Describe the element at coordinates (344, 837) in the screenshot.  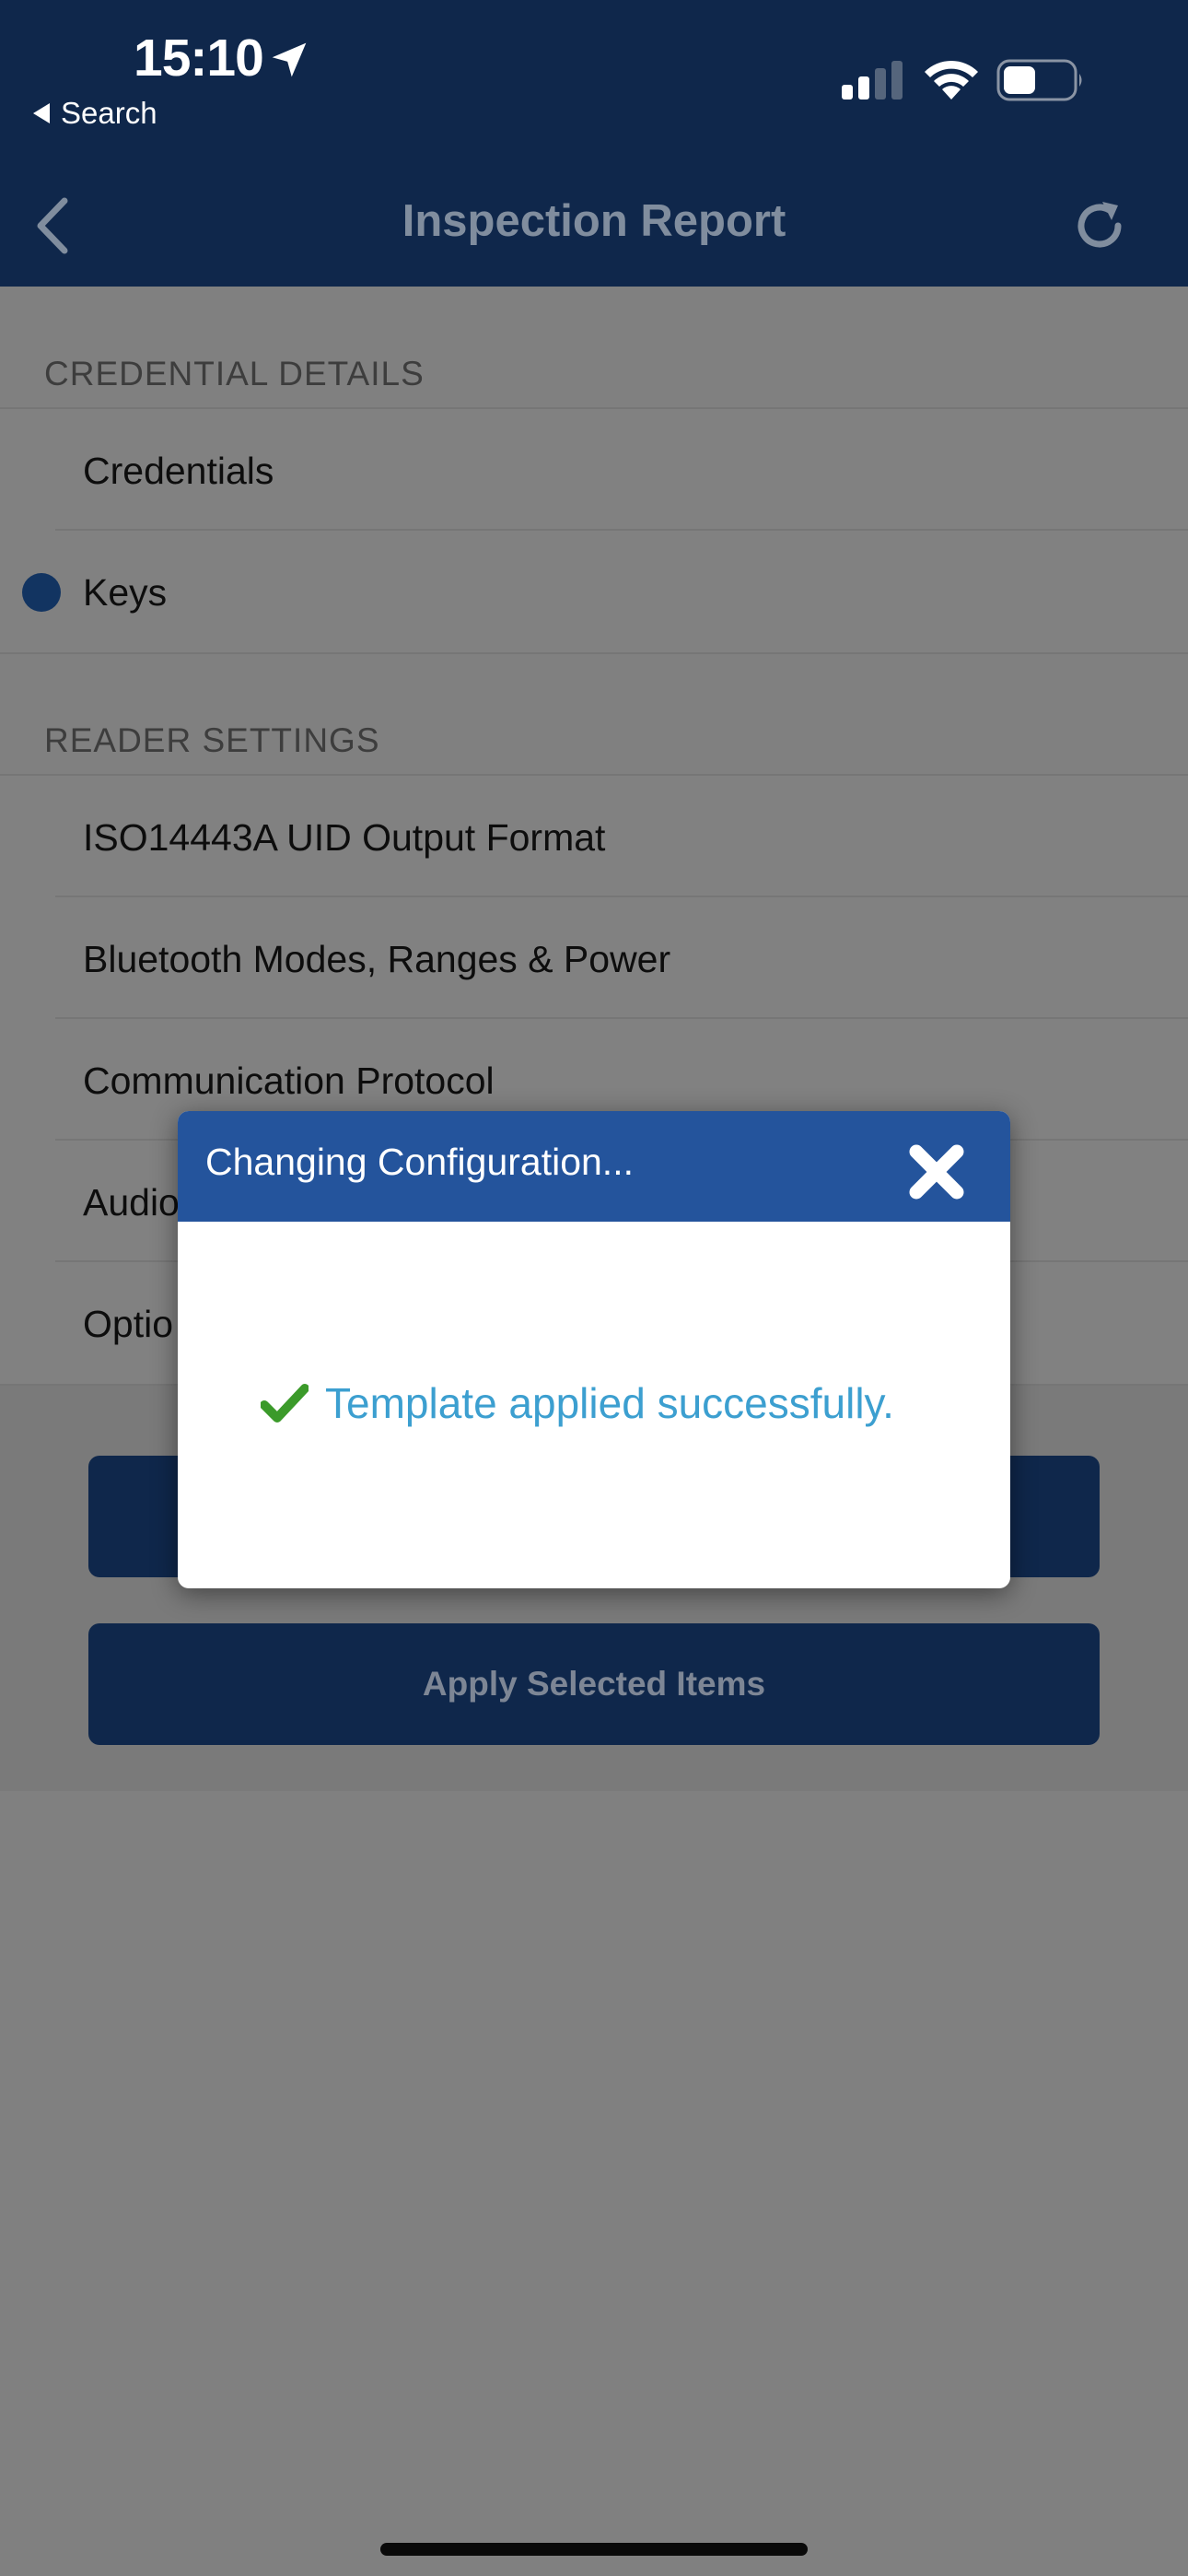
I see `list-item-label: ISO14443A UID Output Format` at that location.